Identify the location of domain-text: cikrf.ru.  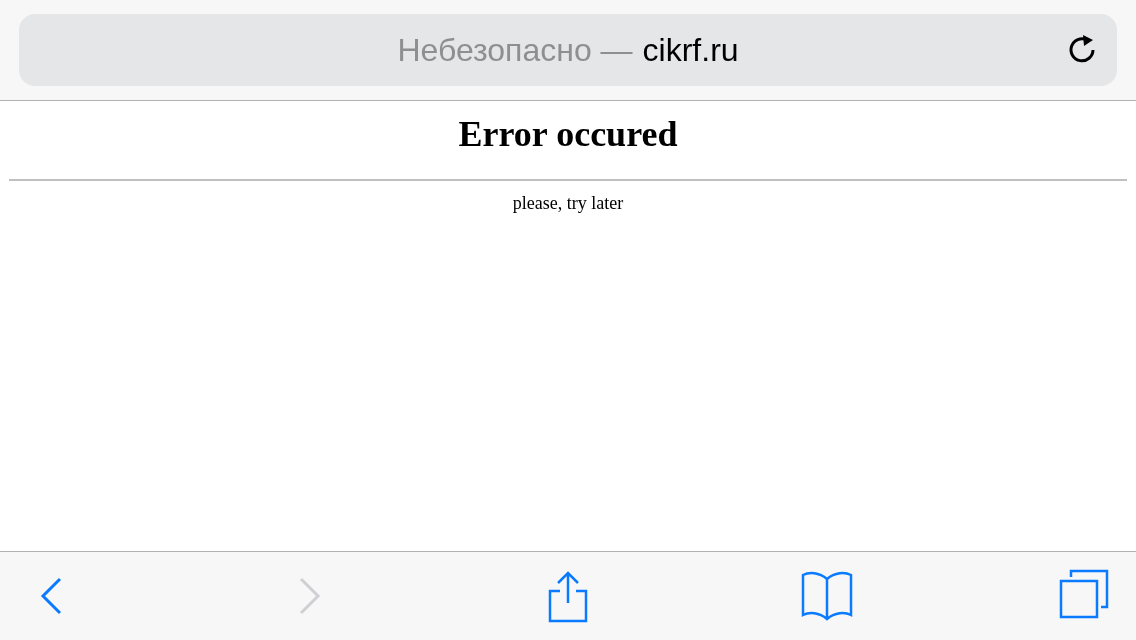
(690, 50).